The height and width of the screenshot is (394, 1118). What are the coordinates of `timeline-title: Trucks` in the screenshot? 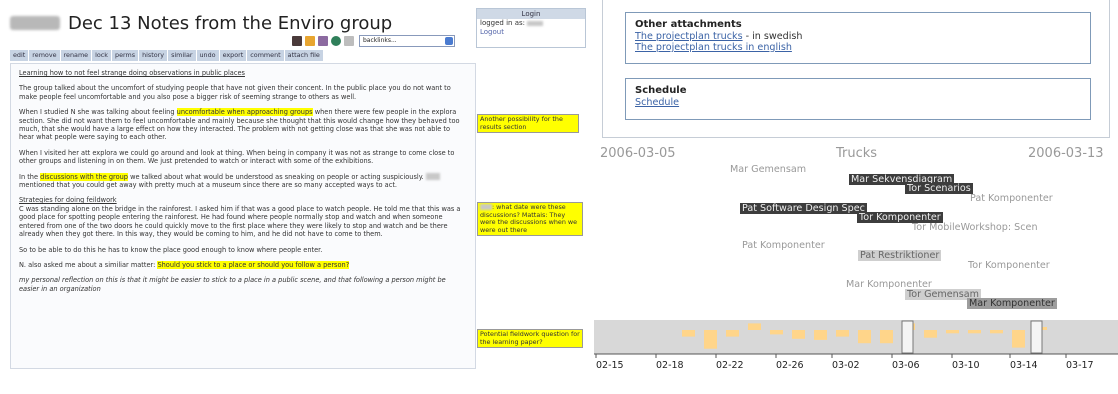 It's located at (857, 153).